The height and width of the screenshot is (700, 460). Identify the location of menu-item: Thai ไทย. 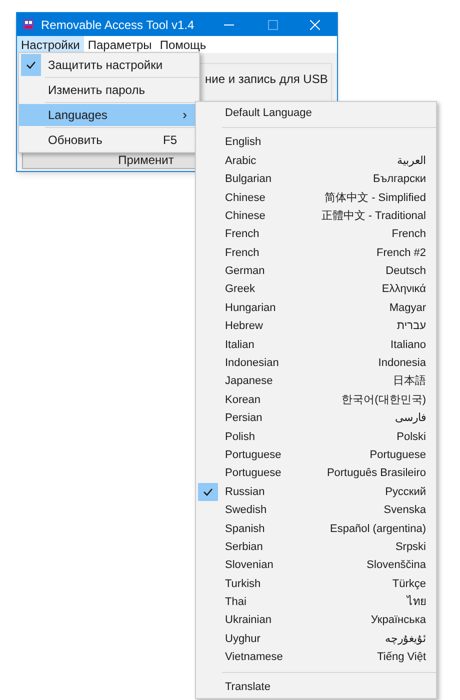
(316, 602).